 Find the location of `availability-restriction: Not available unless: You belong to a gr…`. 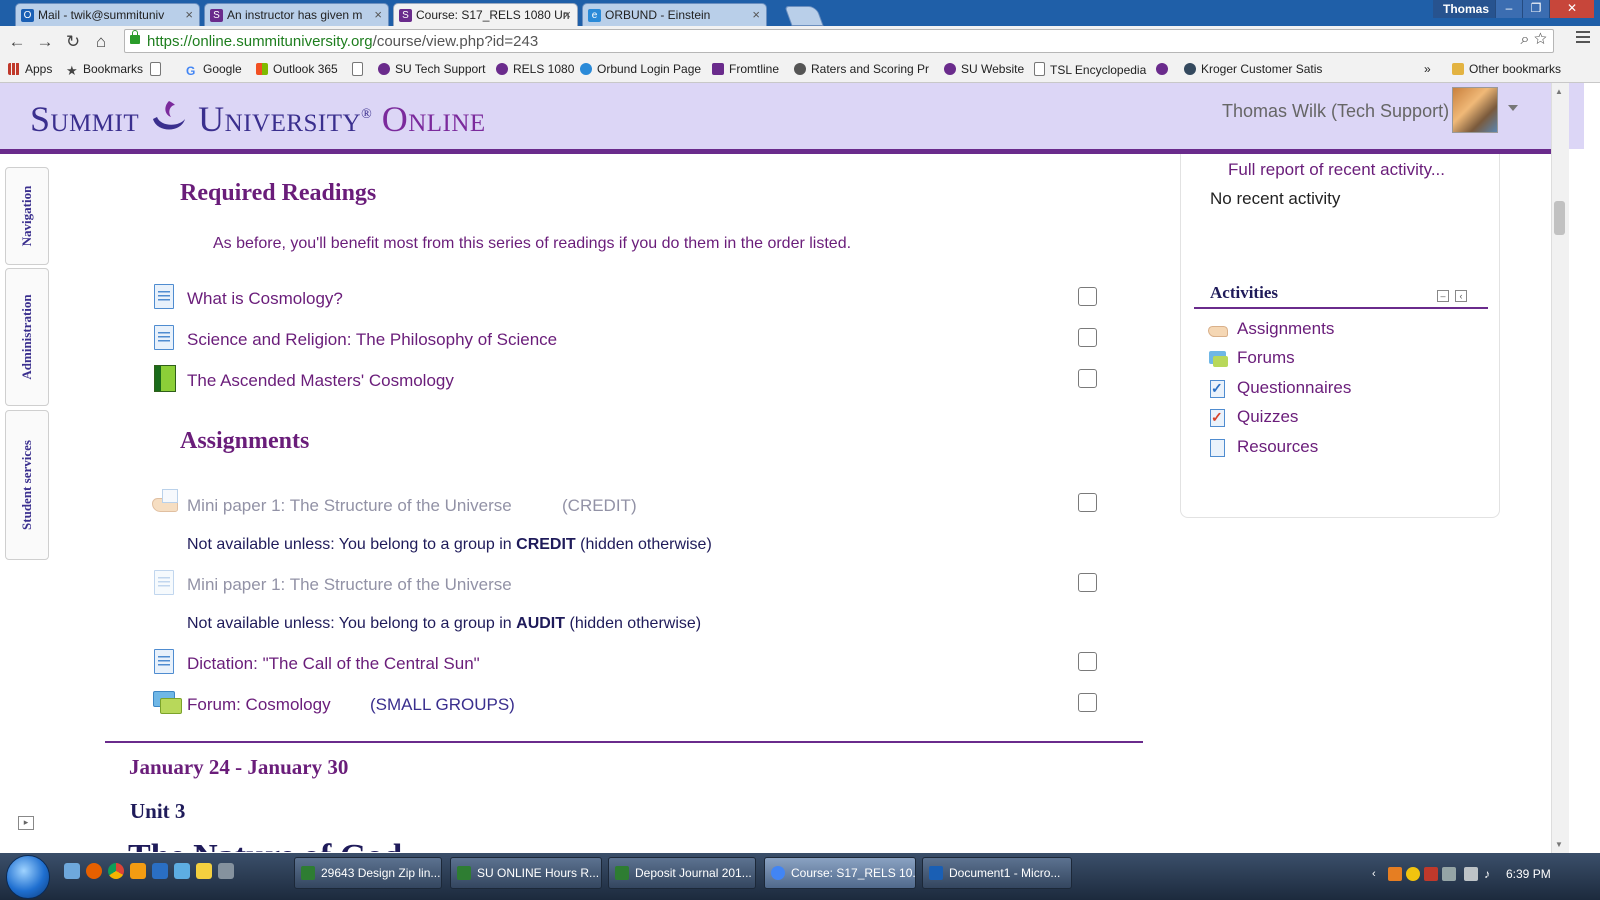

availability-restriction: Not available unless: You belong to a gr… is located at coordinates (449, 544).